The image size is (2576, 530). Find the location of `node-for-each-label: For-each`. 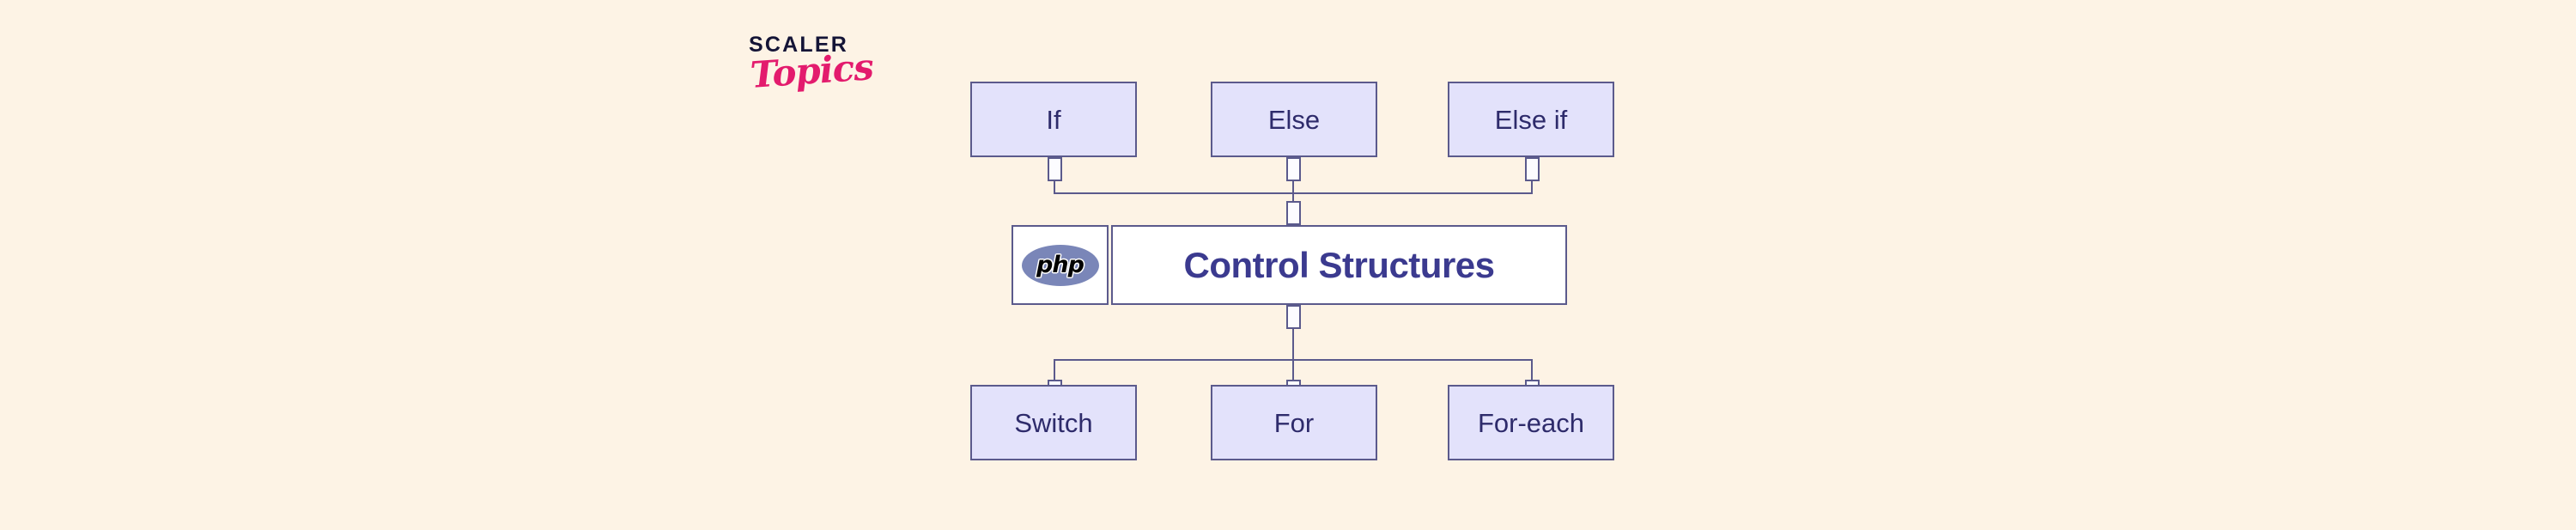

node-for-each-label: For-each is located at coordinates (1531, 422).